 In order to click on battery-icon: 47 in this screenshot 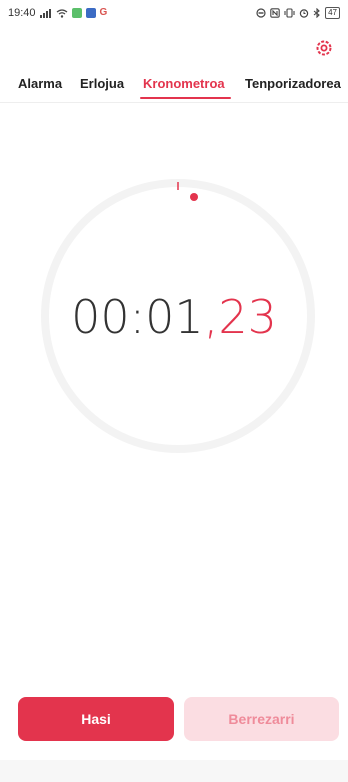, I will do `click(332, 13)`.